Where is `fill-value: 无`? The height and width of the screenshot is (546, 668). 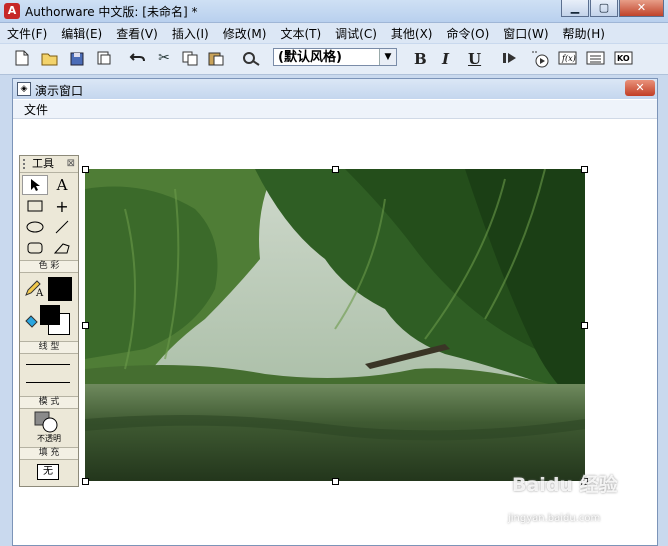 fill-value: 无 is located at coordinates (48, 472).